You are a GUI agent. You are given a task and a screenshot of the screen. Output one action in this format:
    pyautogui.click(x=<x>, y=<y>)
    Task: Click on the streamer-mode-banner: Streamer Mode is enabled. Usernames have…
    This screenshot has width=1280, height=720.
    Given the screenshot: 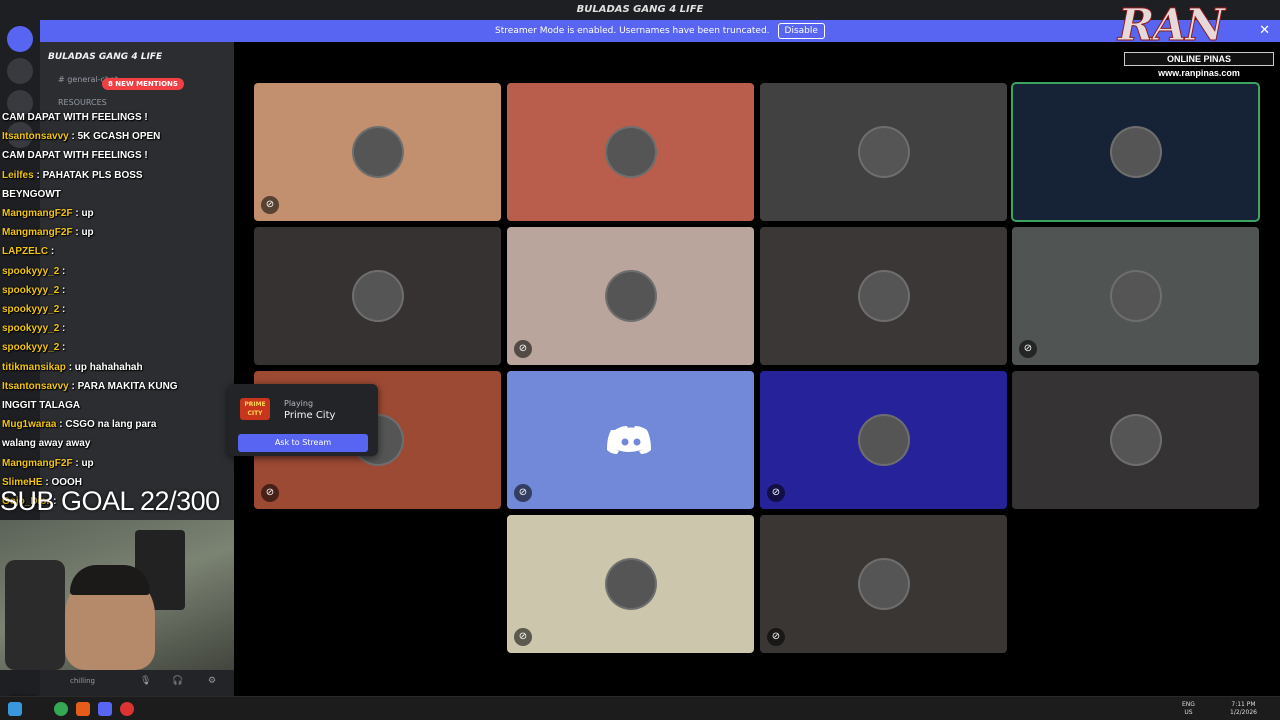 What is the action you would take?
    pyautogui.click(x=660, y=31)
    